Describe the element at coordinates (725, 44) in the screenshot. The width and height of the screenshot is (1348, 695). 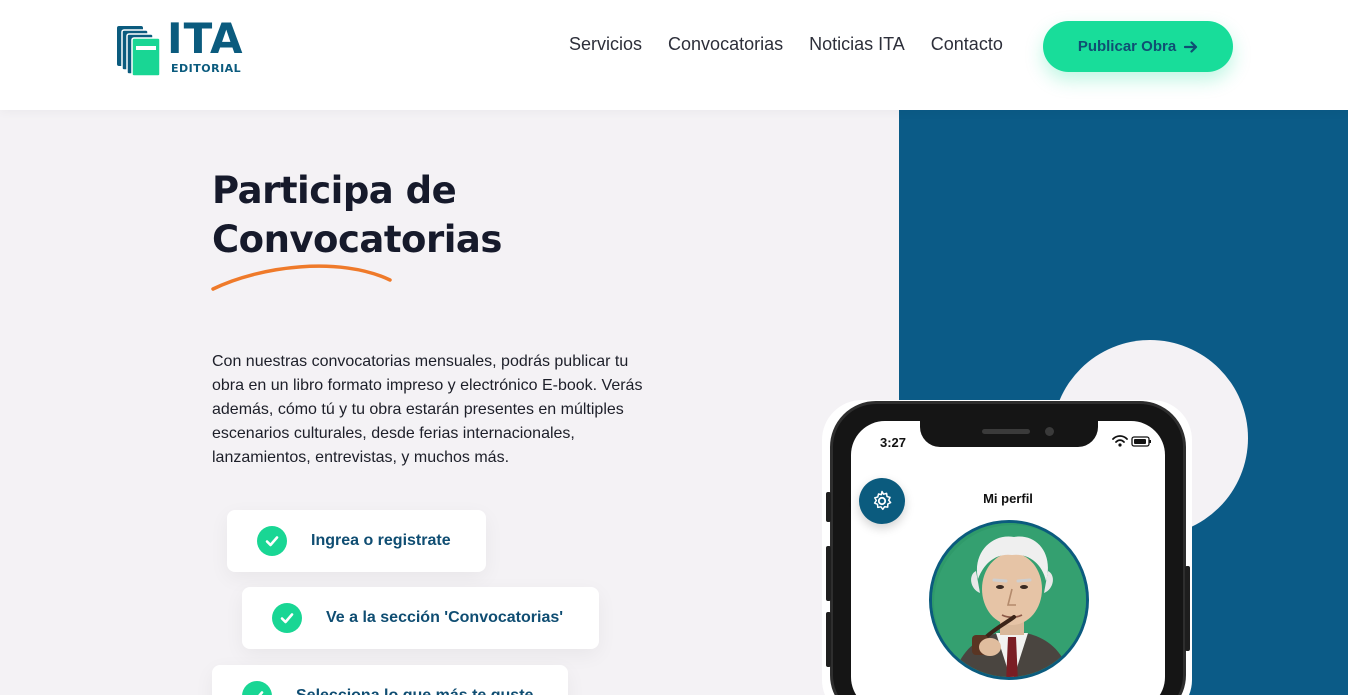
I see `nav-convocatorias: Convocatorias` at that location.